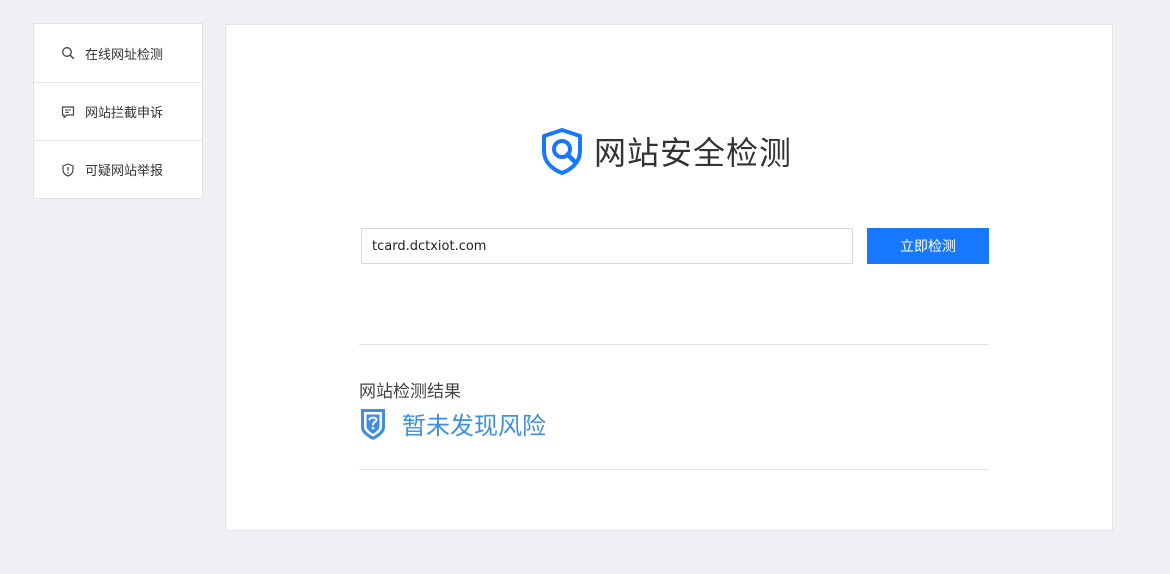  What do you see at coordinates (68, 169) in the screenshot?
I see `shield-alert-icon` at bounding box center [68, 169].